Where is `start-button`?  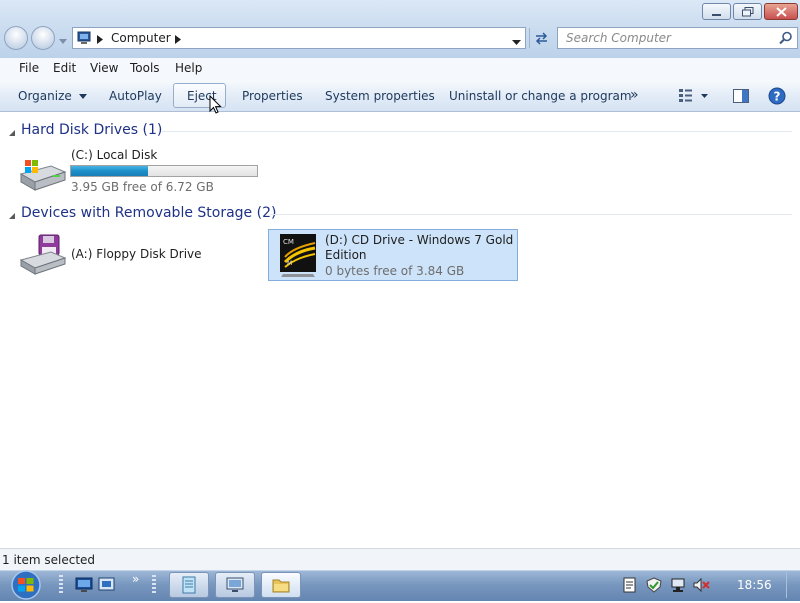 start-button is located at coordinates (26, 586).